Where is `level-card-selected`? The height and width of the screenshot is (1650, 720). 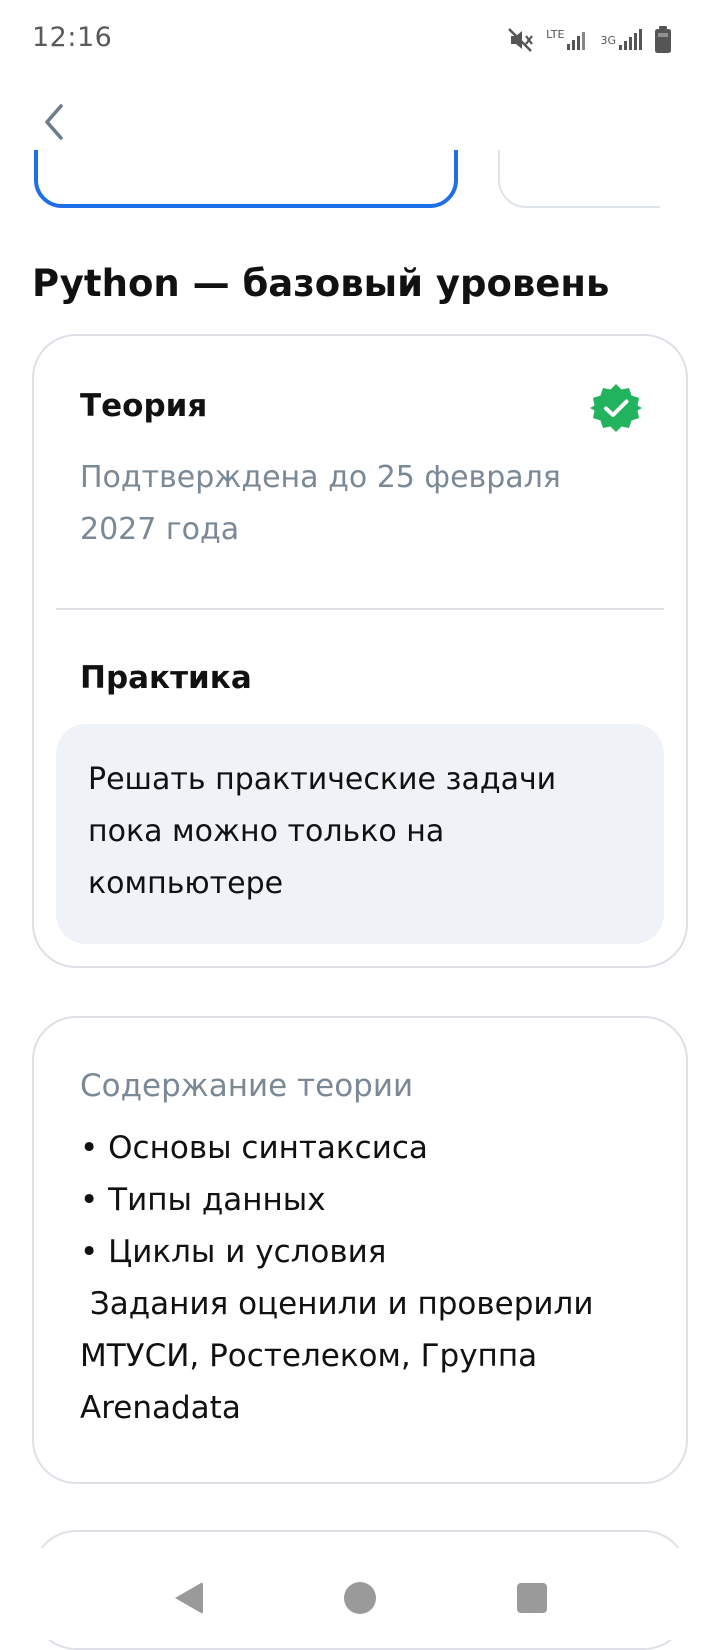
level-card-selected is located at coordinates (246, 179).